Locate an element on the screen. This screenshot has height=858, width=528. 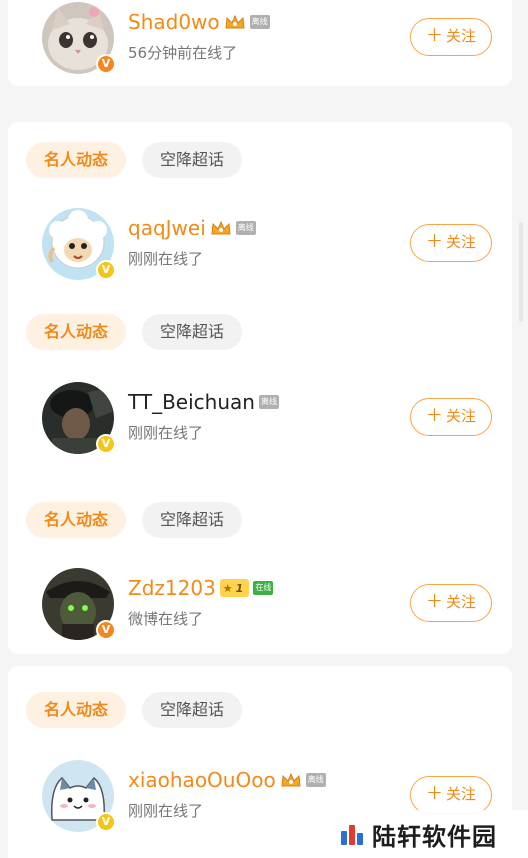
watermark-text: 陆轩软件园 is located at coordinates (434, 836).